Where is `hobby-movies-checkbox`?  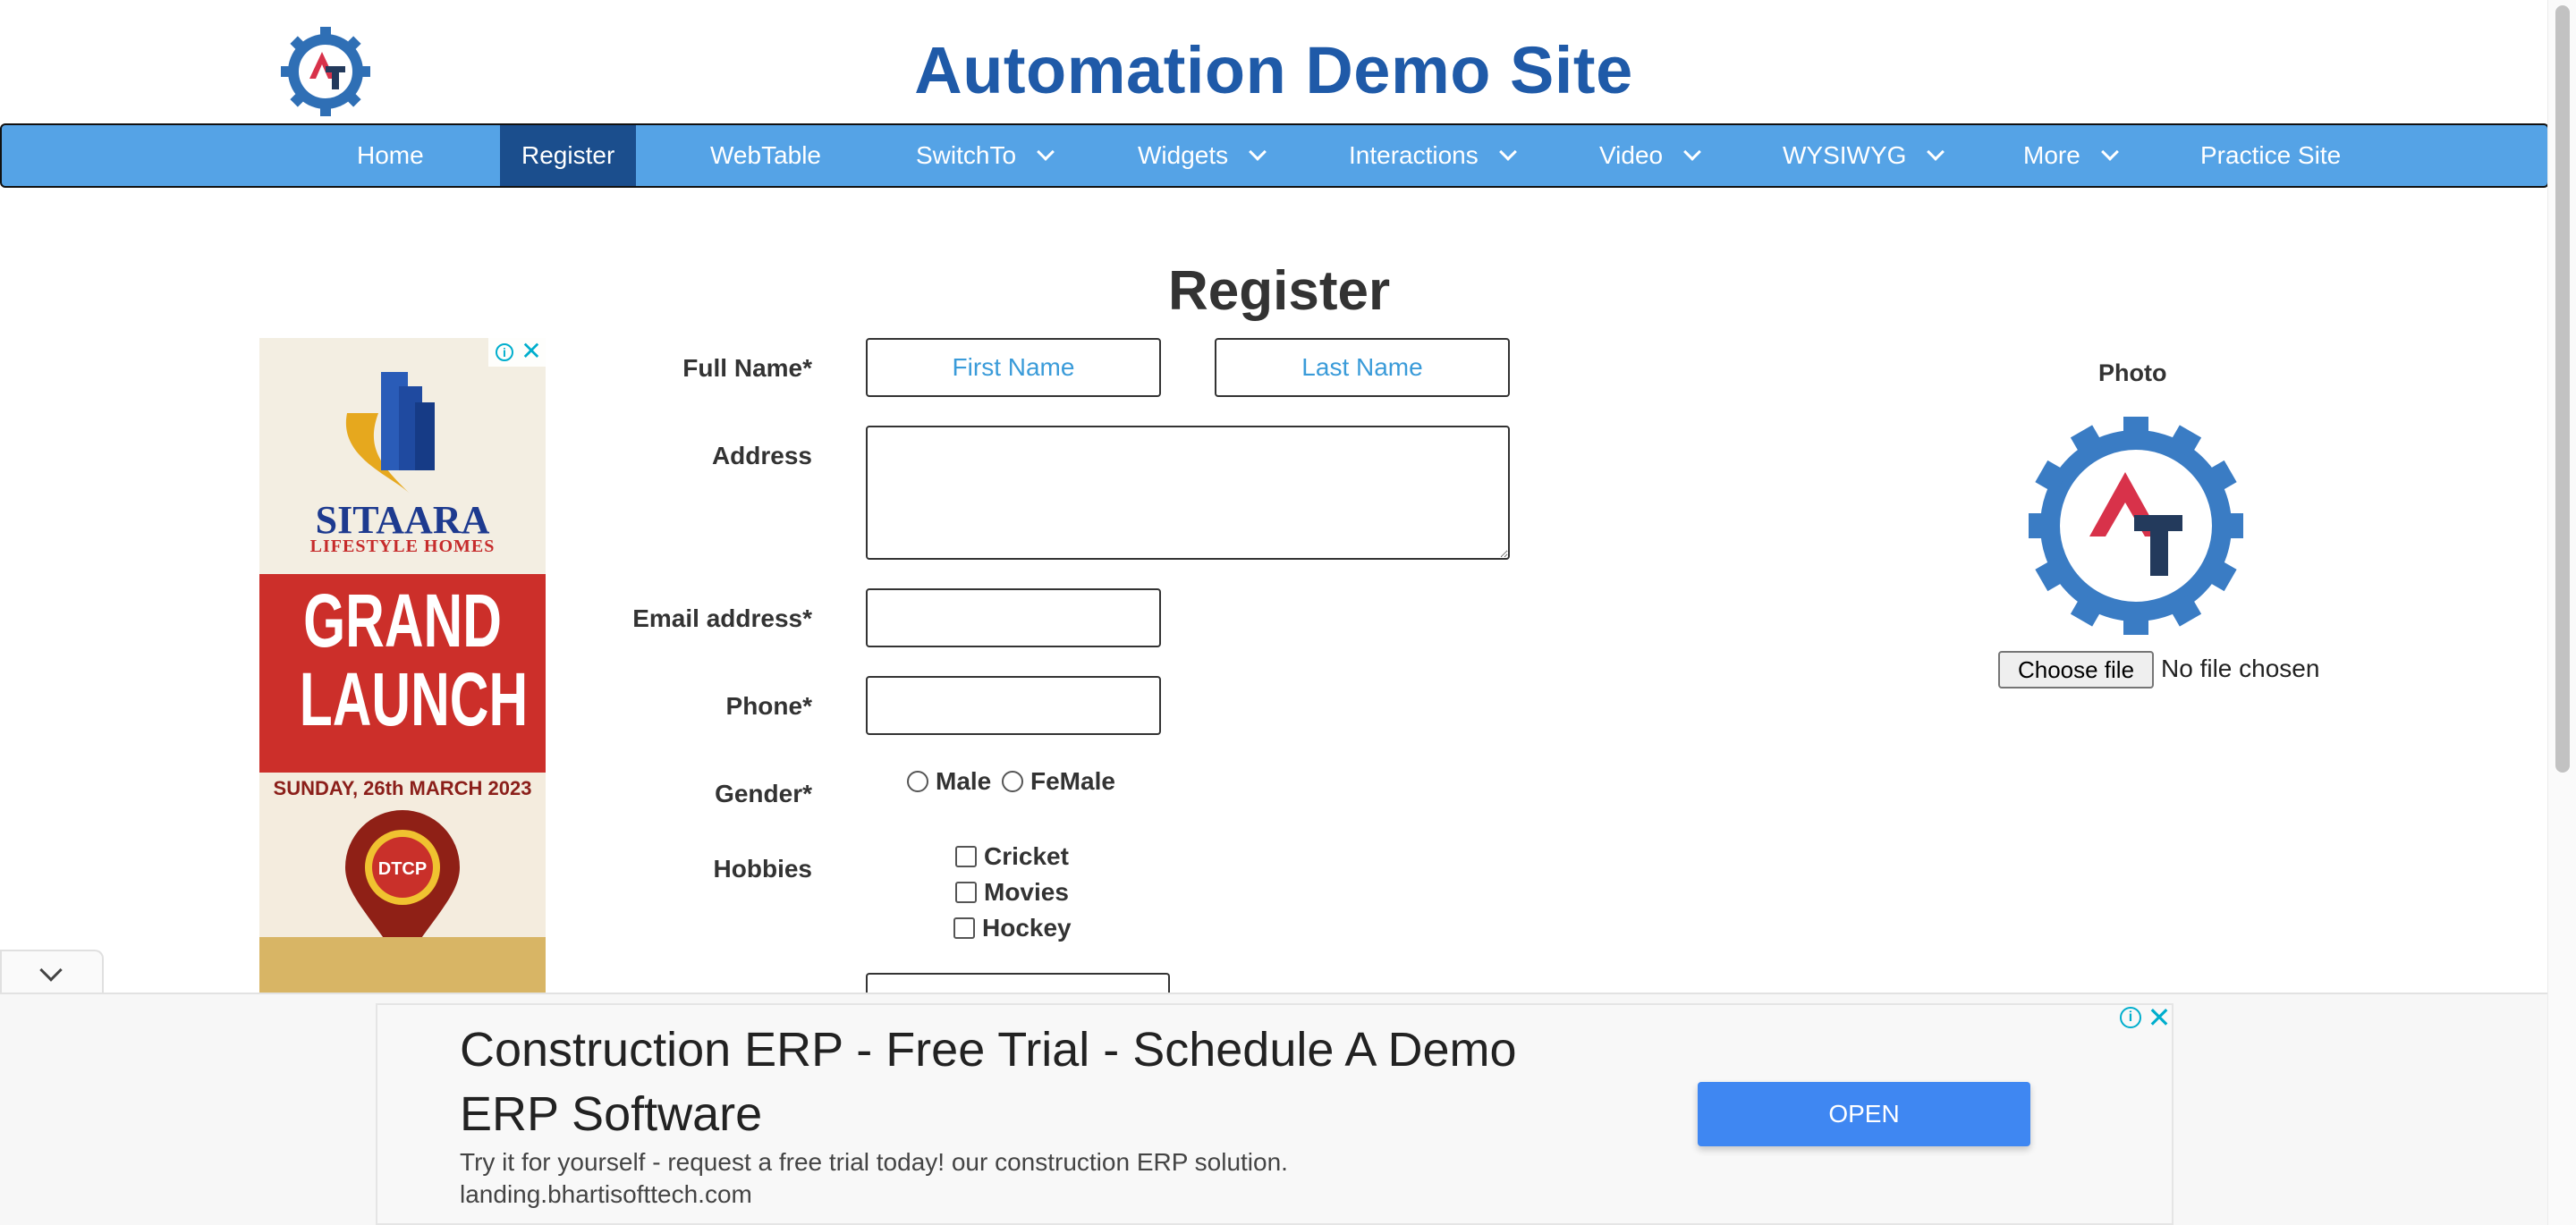
hobby-movies-checkbox is located at coordinates (966, 892).